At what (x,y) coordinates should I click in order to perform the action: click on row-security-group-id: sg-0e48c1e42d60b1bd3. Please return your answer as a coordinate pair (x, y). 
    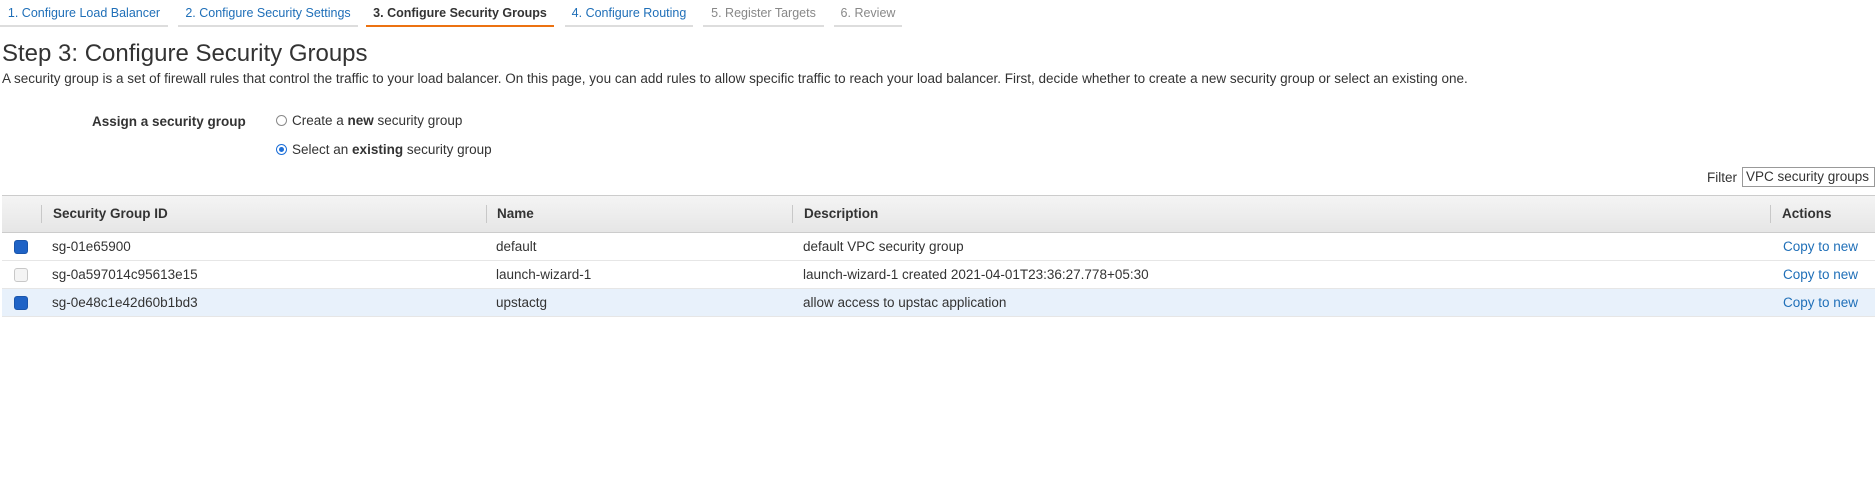
    Looking at the image, I should click on (125, 302).